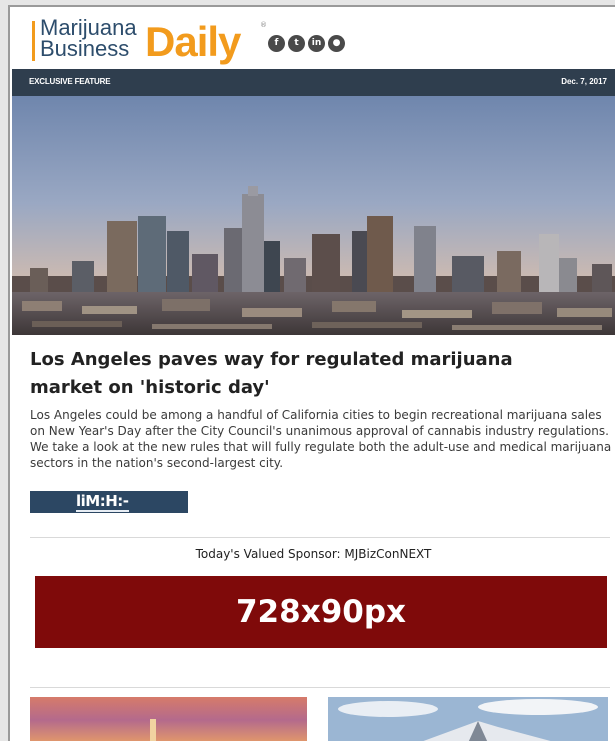  Describe the element at coordinates (321, 612) in the screenshot. I see `sponsor-ad-banner: 728x90px` at that location.